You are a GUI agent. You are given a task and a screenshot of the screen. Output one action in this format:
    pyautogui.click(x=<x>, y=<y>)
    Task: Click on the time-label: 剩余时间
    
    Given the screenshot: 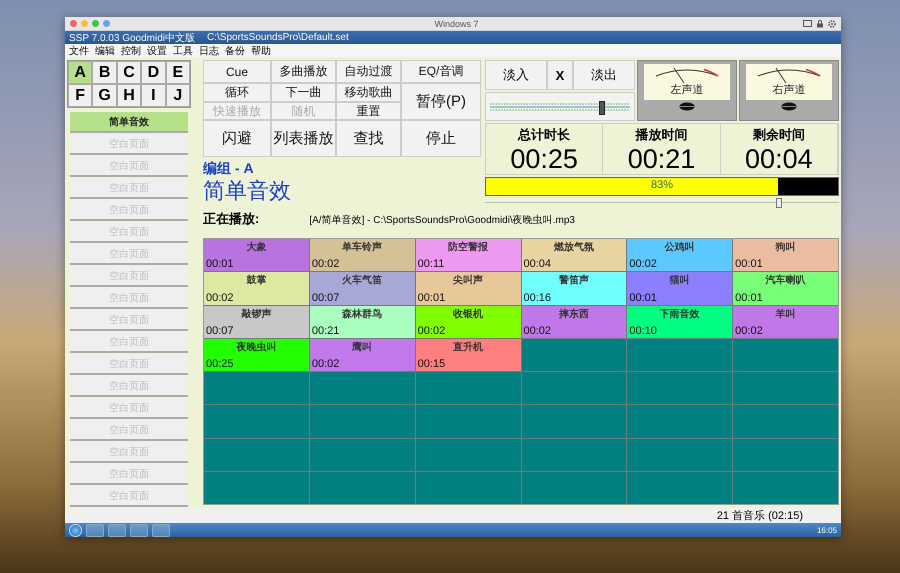 What is the action you would take?
    pyautogui.click(x=778, y=135)
    